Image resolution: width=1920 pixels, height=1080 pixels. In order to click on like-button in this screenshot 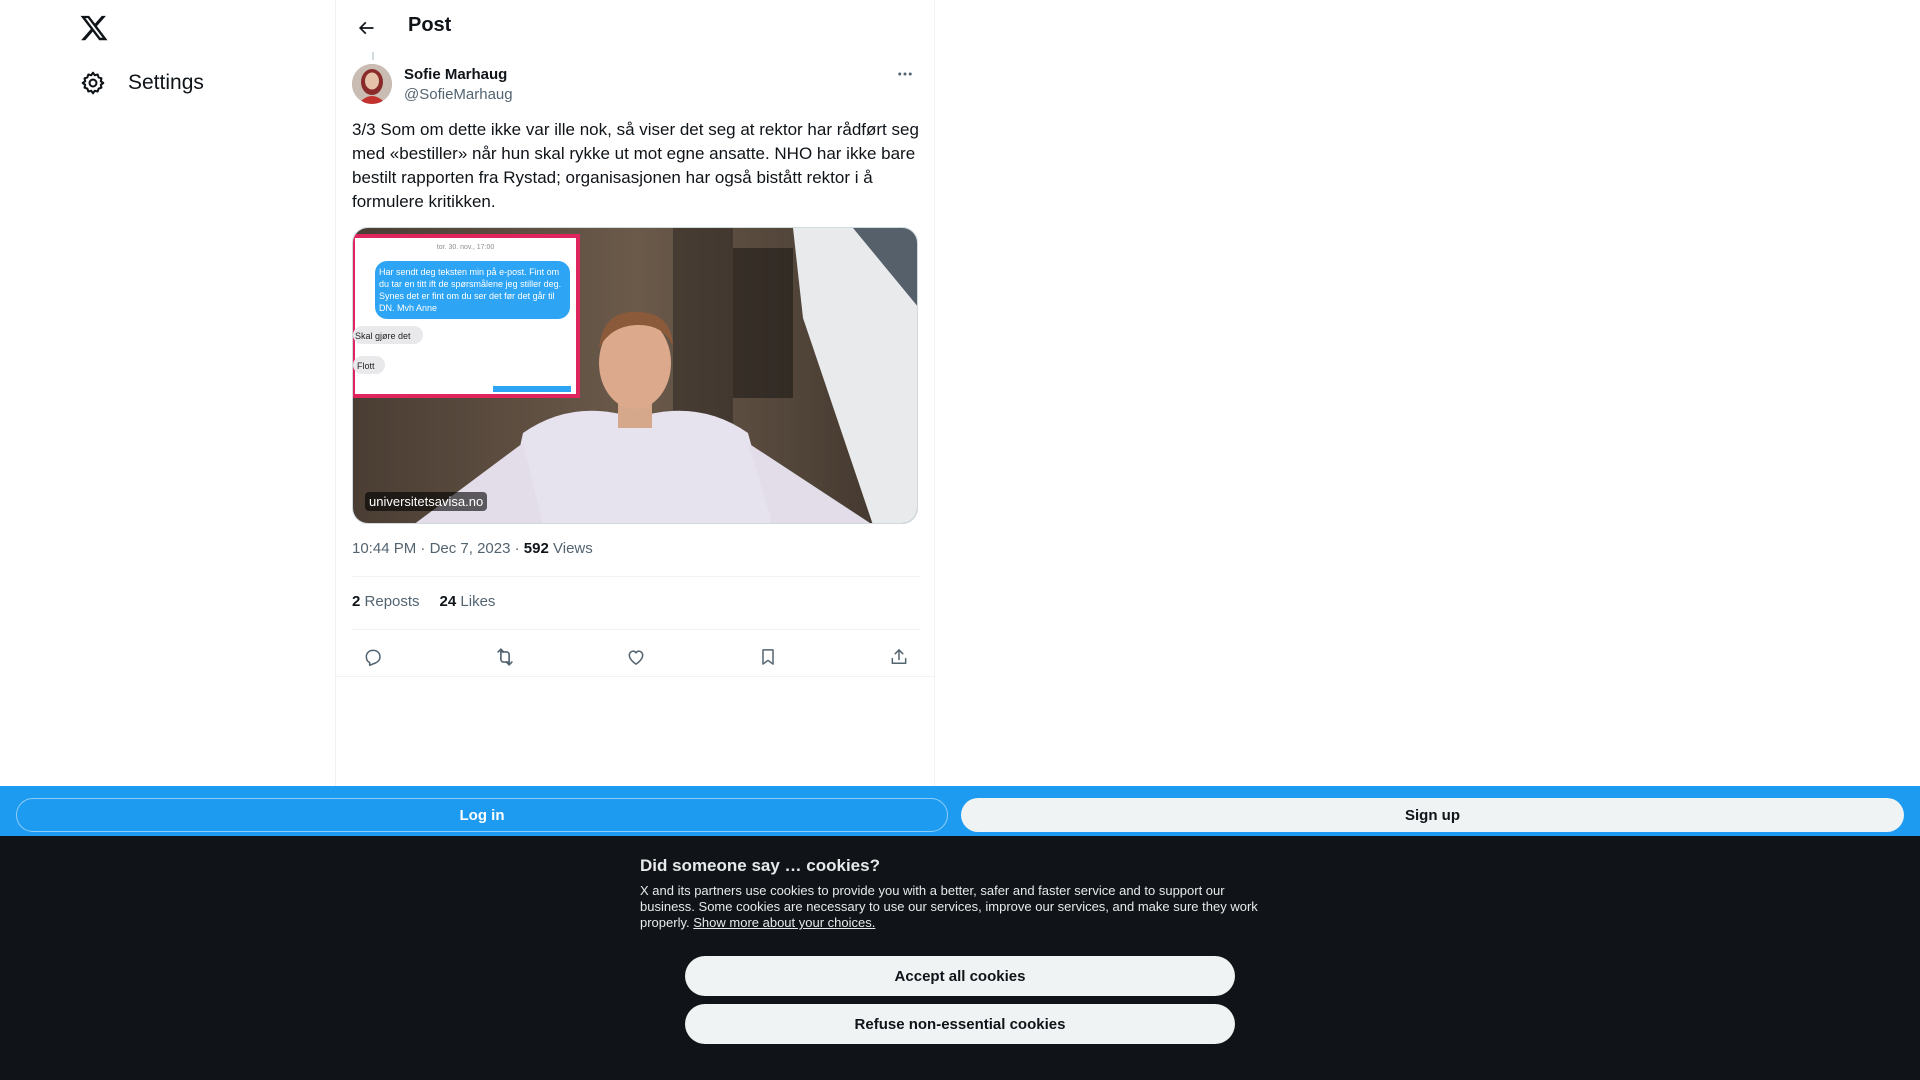, I will do `click(636, 657)`.